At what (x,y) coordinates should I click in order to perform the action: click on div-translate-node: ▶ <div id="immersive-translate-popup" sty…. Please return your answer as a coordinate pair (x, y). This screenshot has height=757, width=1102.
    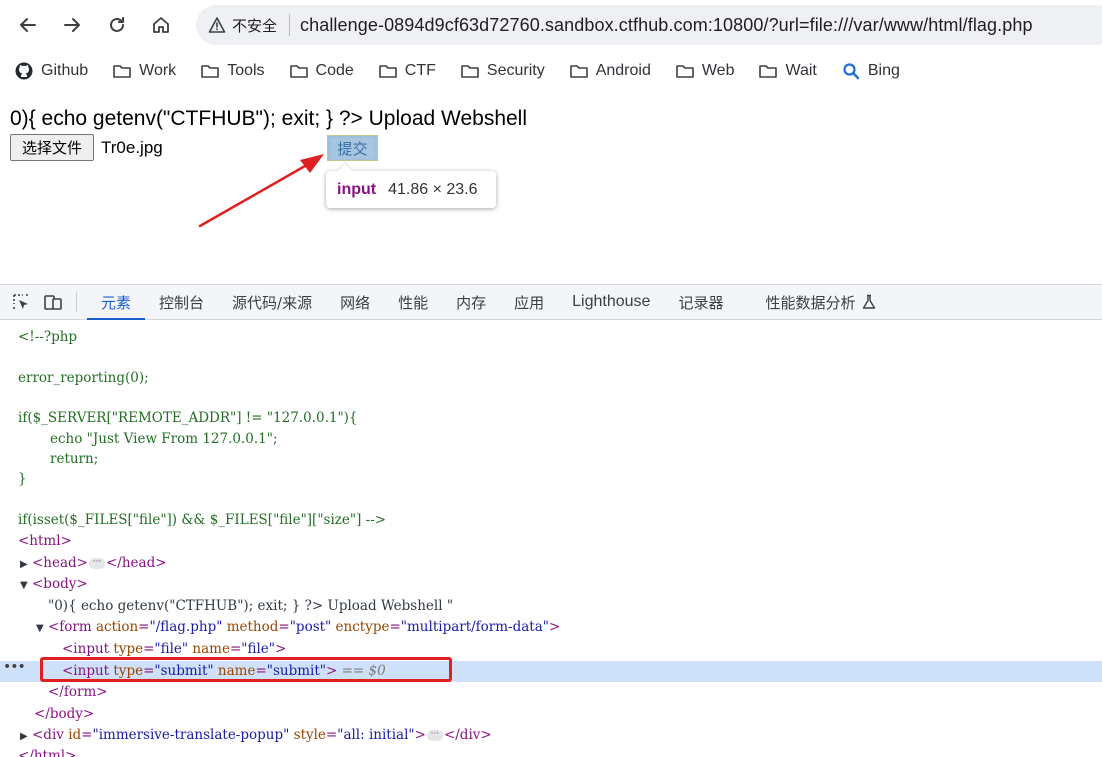
    Looking at the image, I should click on (551, 735).